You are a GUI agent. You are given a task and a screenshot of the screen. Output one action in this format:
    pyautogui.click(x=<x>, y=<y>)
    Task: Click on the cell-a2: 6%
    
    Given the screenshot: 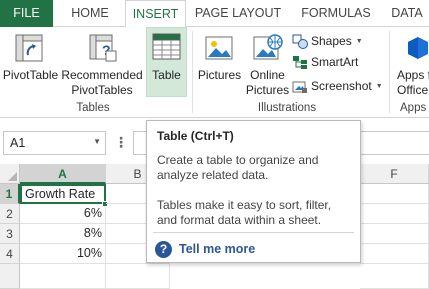 What is the action you would take?
    pyautogui.click(x=63, y=214)
    